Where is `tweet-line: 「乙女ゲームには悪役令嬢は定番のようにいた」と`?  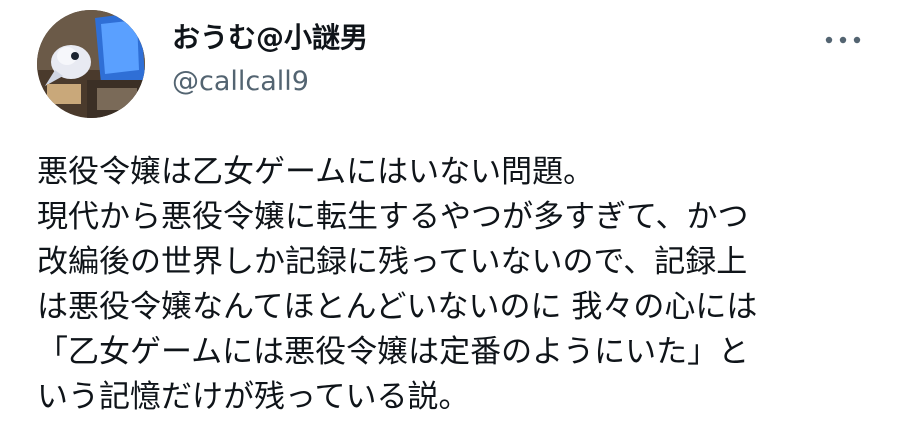 tweet-line: 「乙女ゲームには悪役令嬢は定番のようにいた」と is located at coordinates (393, 352).